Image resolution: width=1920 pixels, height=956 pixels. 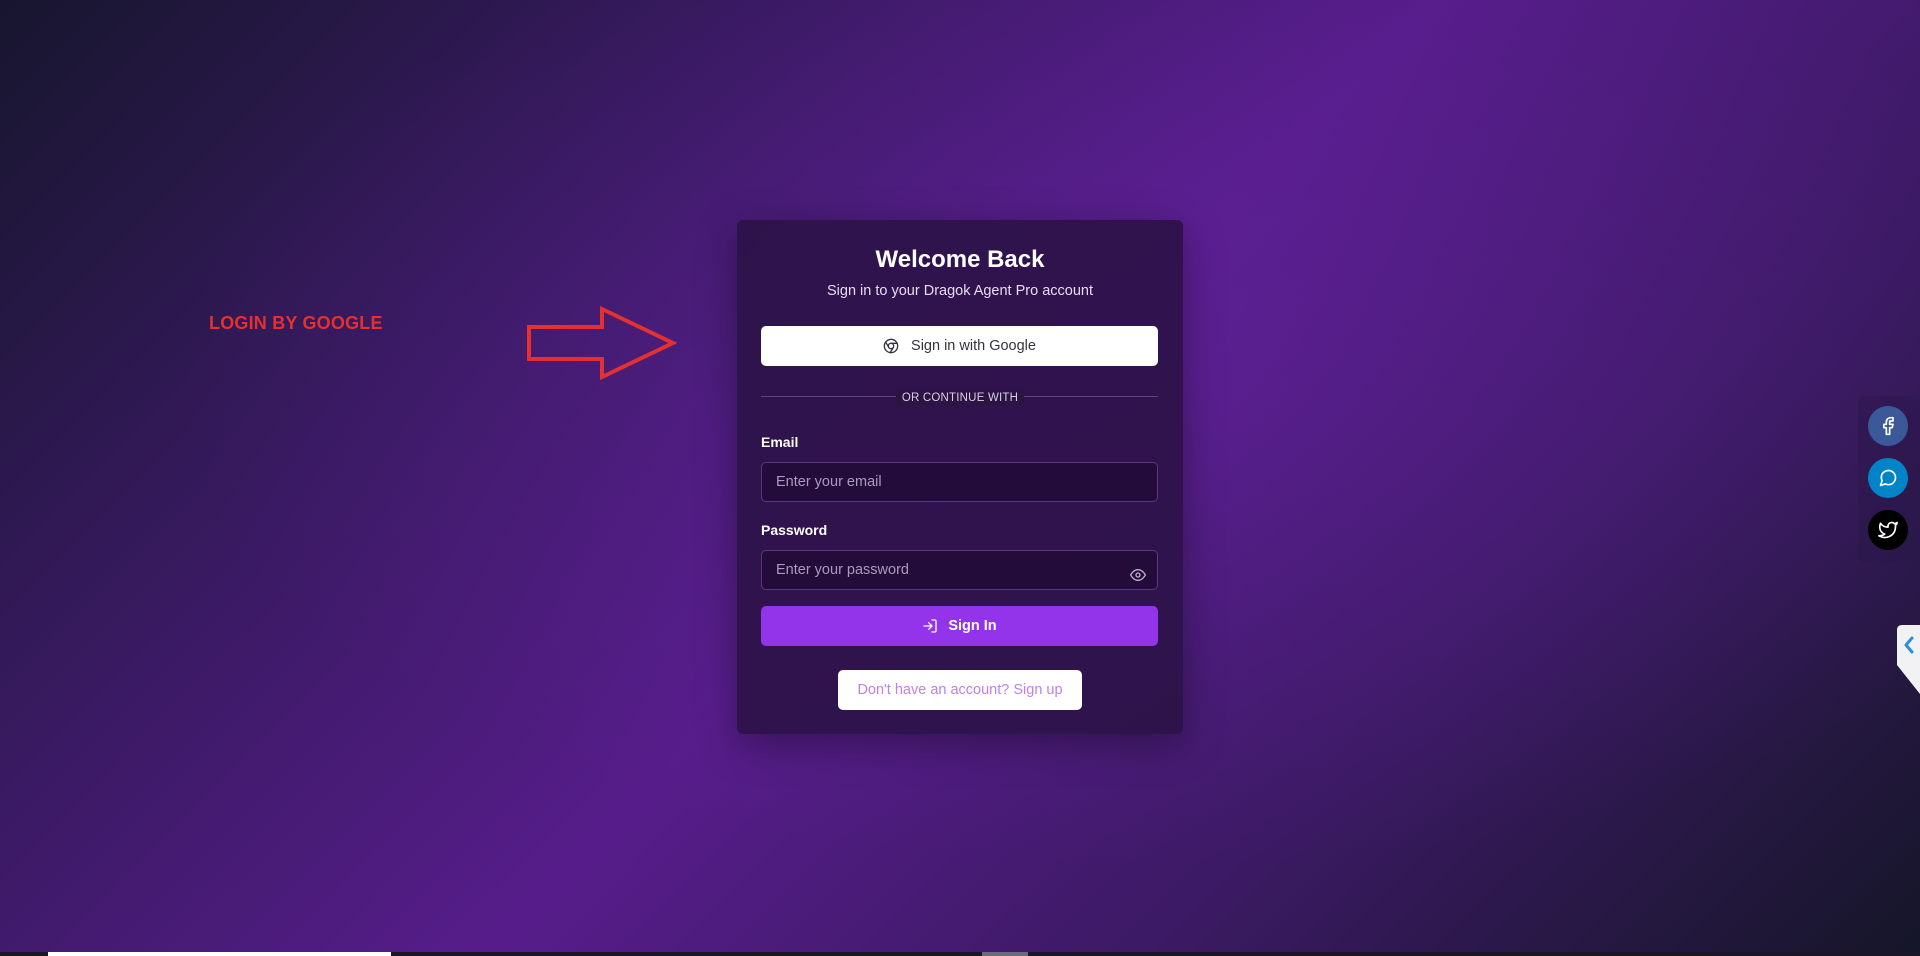 I want to click on right-arrow-icon, so click(x=602, y=343).